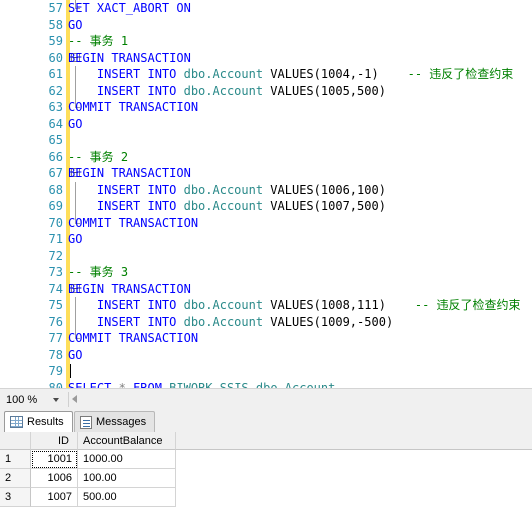 The image size is (532, 511). Describe the element at coordinates (15, 497) in the screenshot. I see `row-number: 3` at that location.